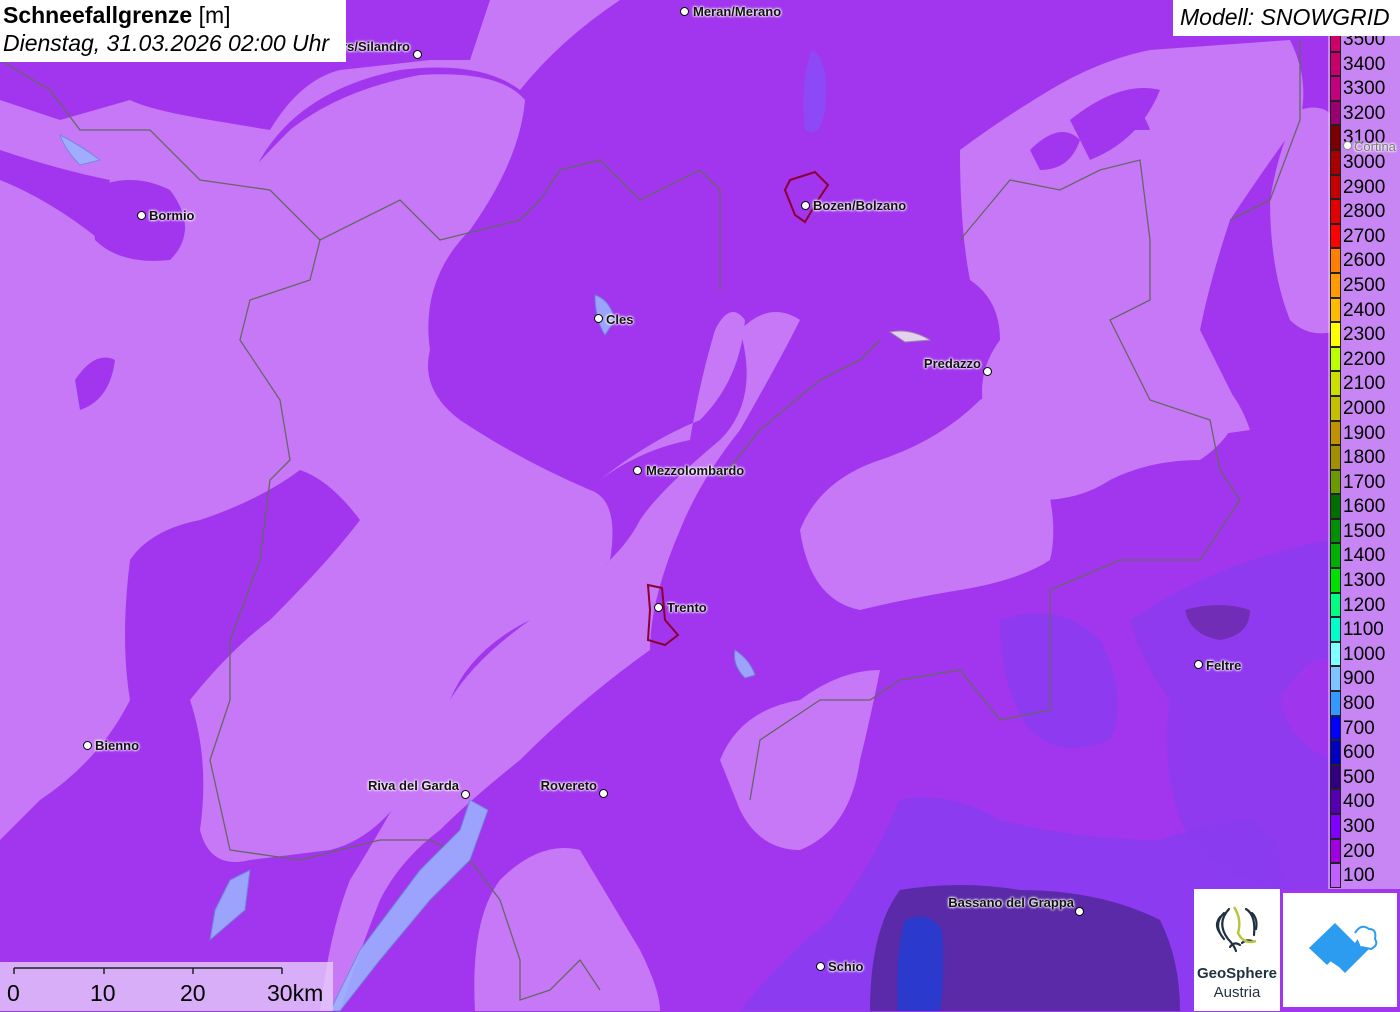 The width and height of the screenshot is (1400, 1012). Describe the element at coordinates (1359, 753) in the screenshot. I see `legend-value: 600` at that location.